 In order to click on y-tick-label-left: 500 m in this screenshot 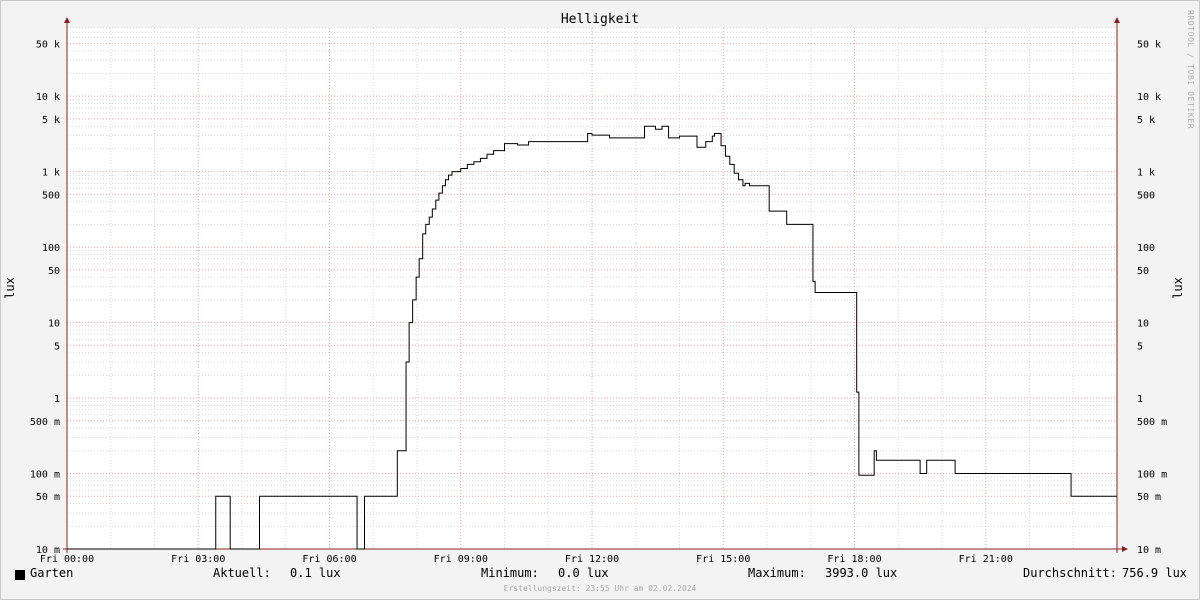, I will do `click(45, 422)`.